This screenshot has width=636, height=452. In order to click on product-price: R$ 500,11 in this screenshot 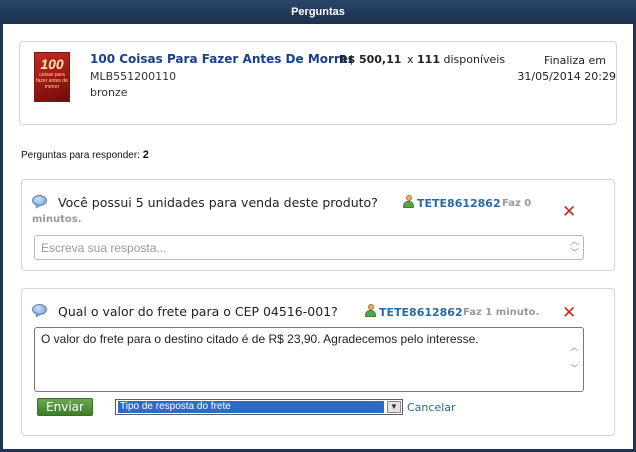, I will do `click(370, 59)`.